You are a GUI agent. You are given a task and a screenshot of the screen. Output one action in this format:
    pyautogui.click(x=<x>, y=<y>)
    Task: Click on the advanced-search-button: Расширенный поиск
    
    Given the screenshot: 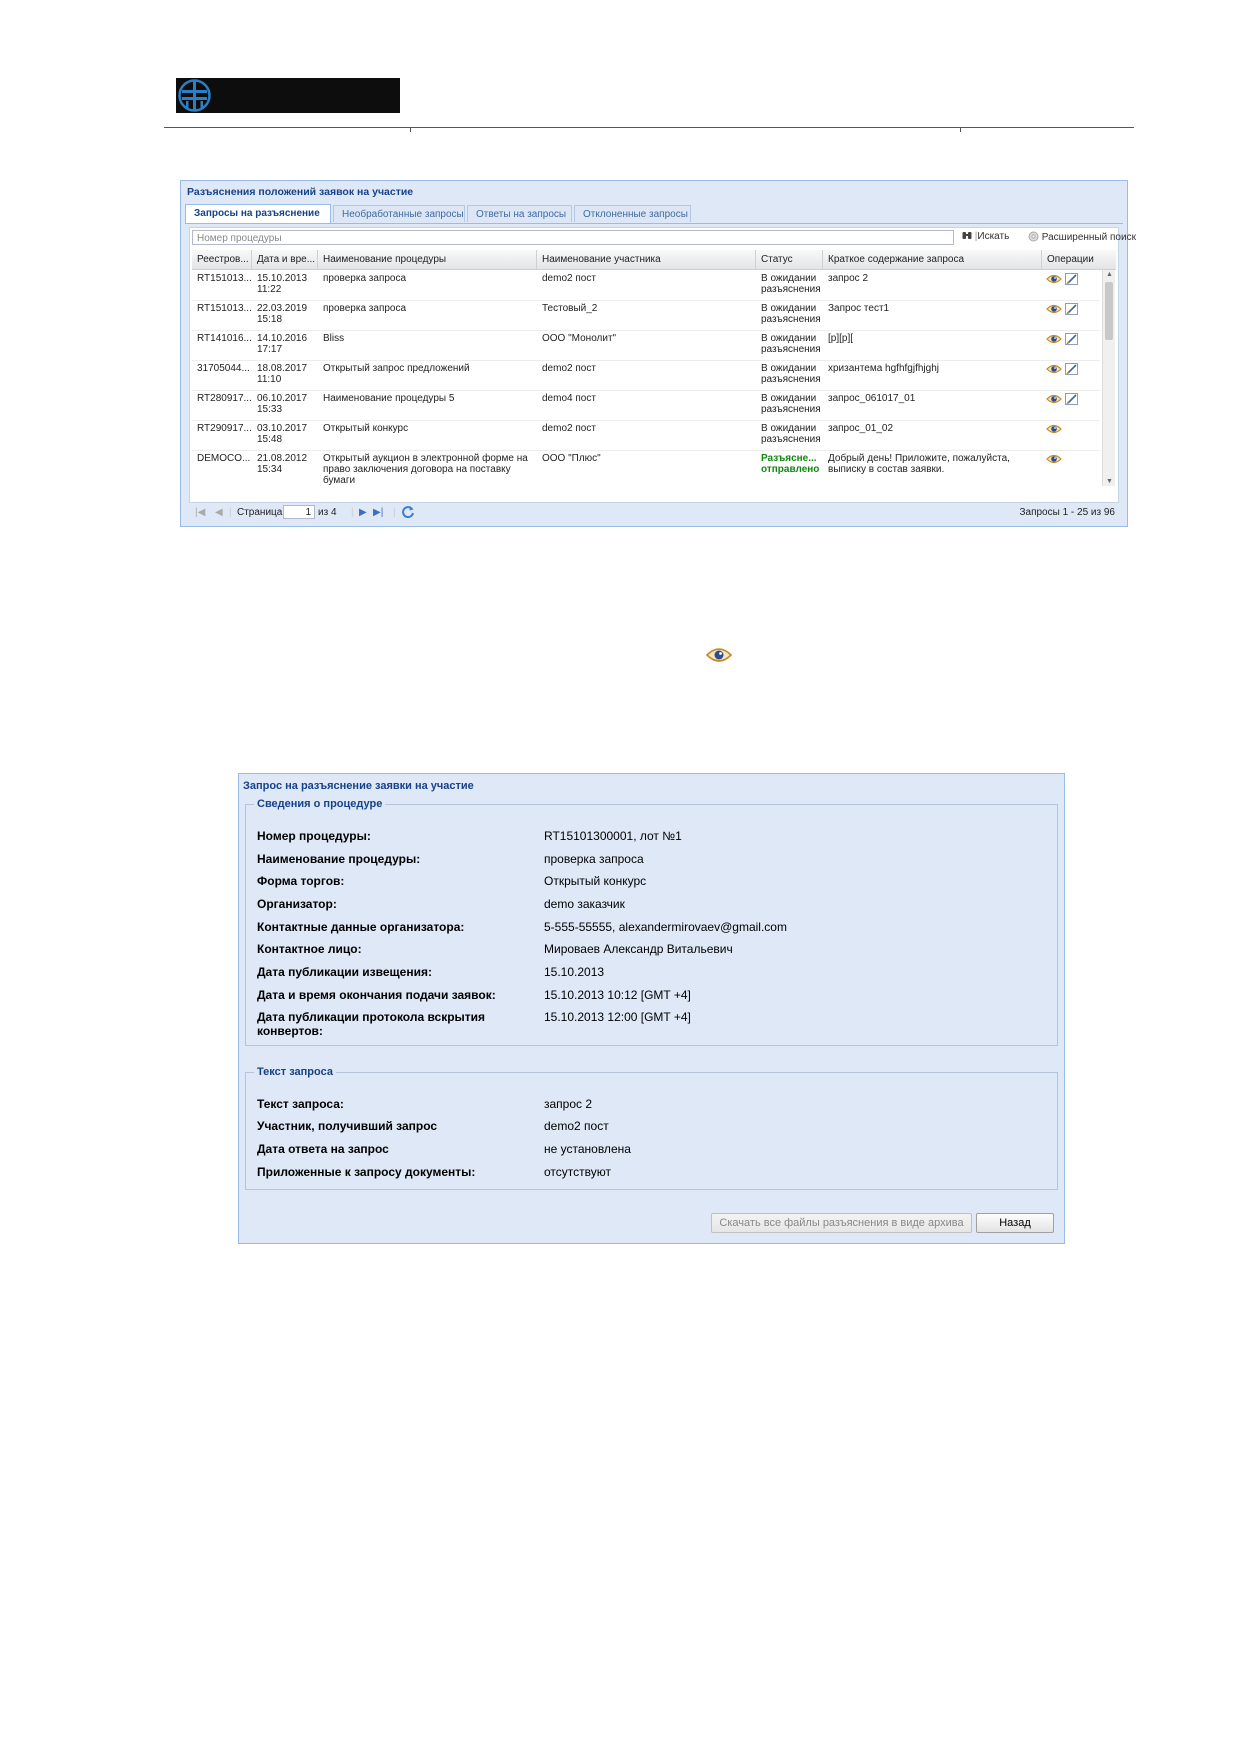 What is the action you would take?
    pyautogui.click(x=1082, y=237)
    